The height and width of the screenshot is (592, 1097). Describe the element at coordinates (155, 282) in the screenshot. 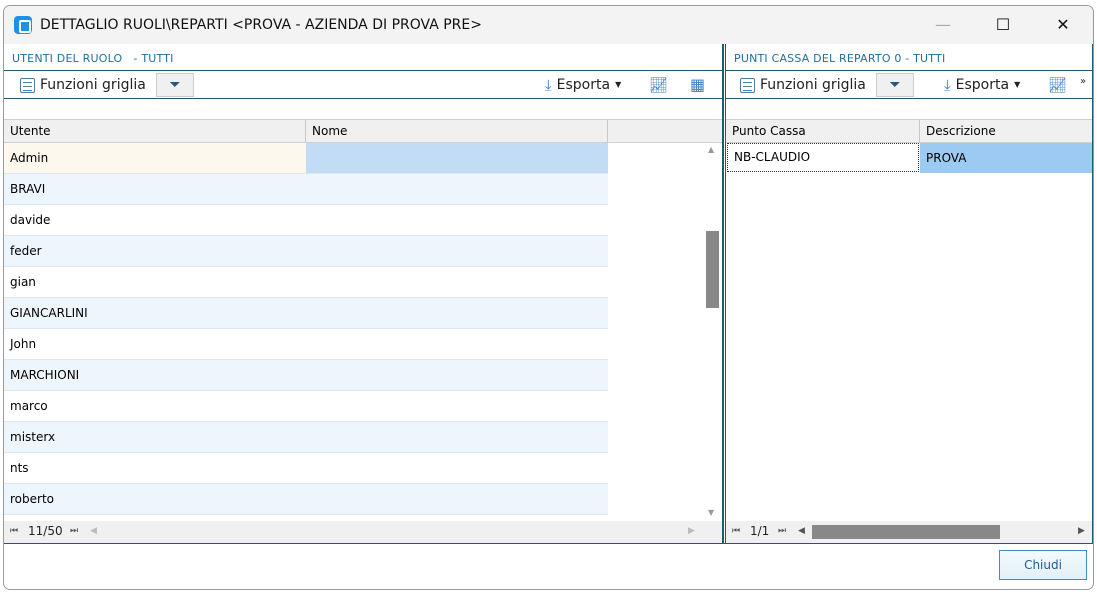

I see `cell-utente: gian` at that location.